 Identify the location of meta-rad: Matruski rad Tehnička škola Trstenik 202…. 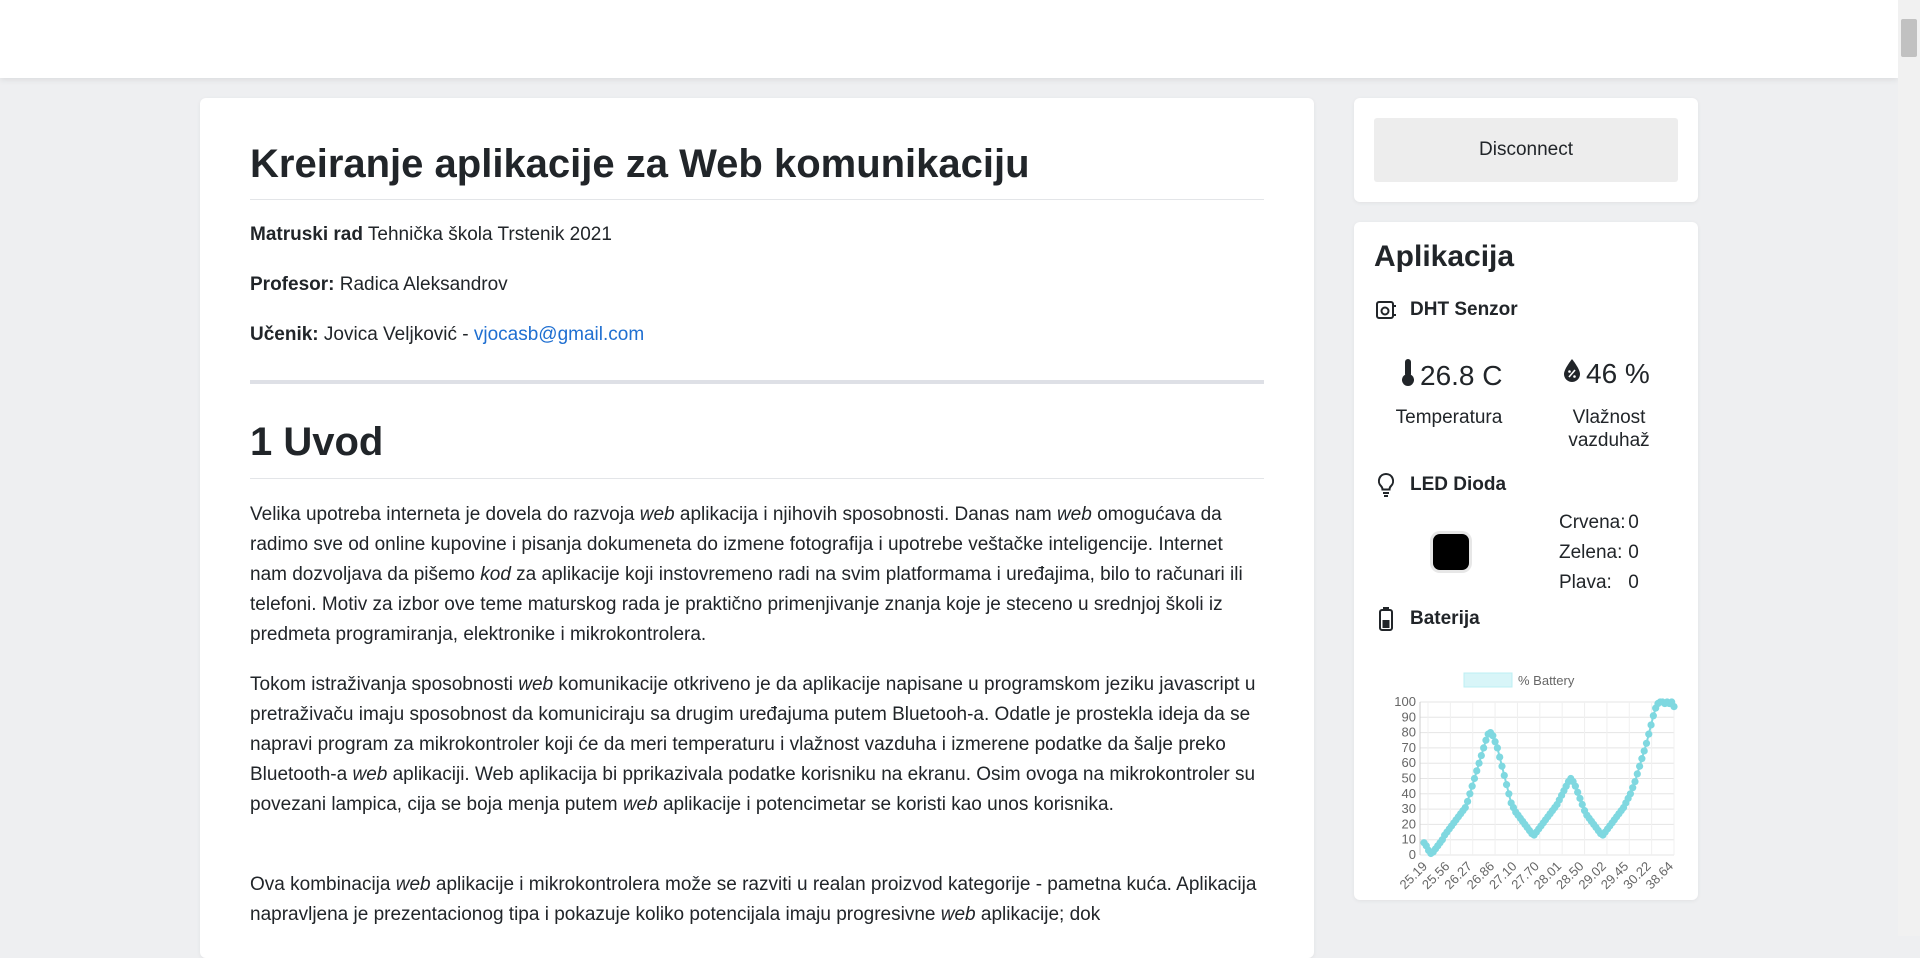
(431, 235).